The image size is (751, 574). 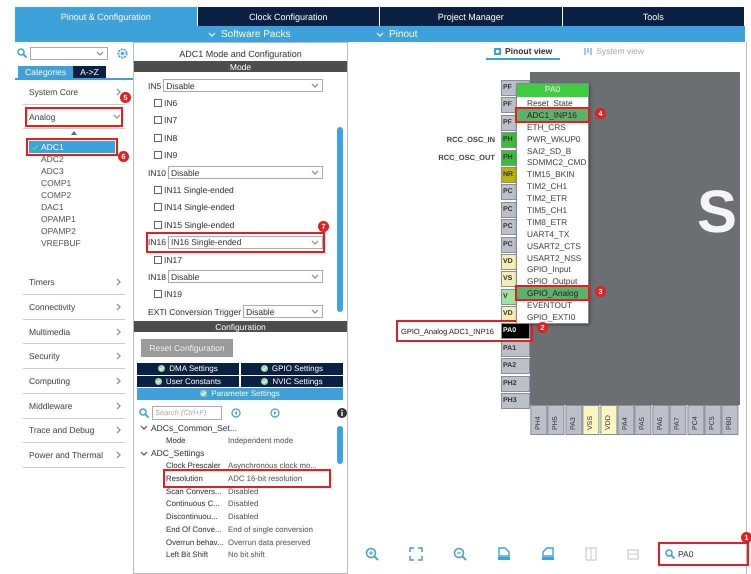 What do you see at coordinates (240, 326) in the screenshot?
I see `section-header: Configuration` at bounding box center [240, 326].